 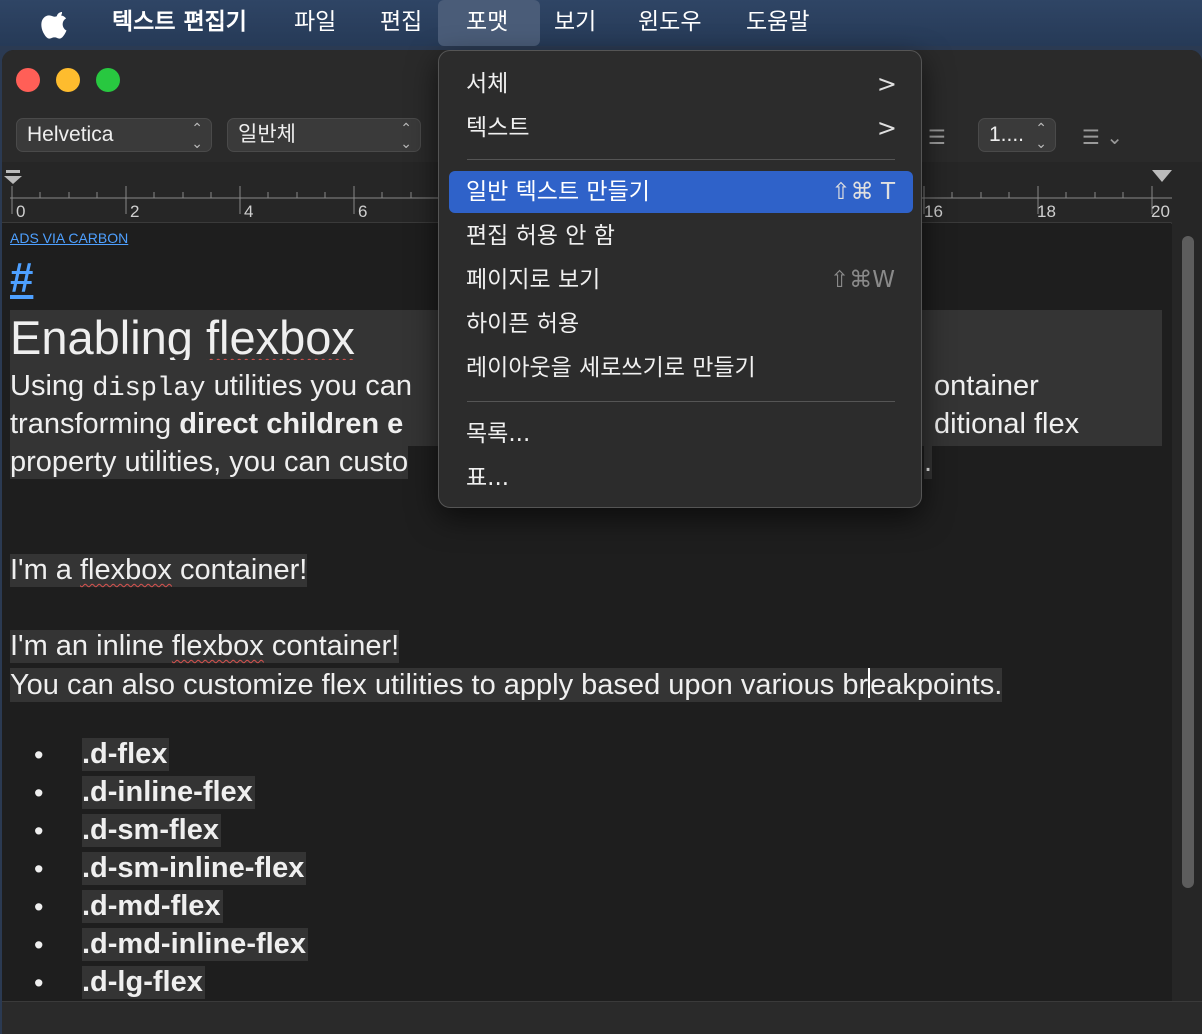 What do you see at coordinates (540, 236) in the screenshot?
I see `menu-item-label: 편집 허용 안 함` at bounding box center [540, 236].